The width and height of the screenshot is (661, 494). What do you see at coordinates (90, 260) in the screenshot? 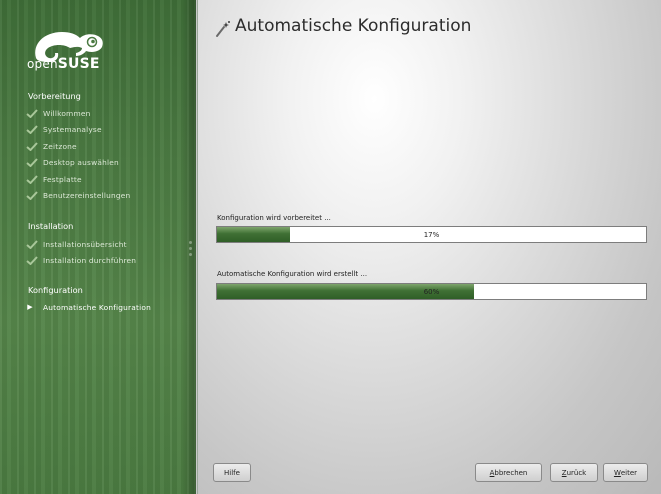
I see `step-label: Installation durchführen` at bounding box center [90, 260].